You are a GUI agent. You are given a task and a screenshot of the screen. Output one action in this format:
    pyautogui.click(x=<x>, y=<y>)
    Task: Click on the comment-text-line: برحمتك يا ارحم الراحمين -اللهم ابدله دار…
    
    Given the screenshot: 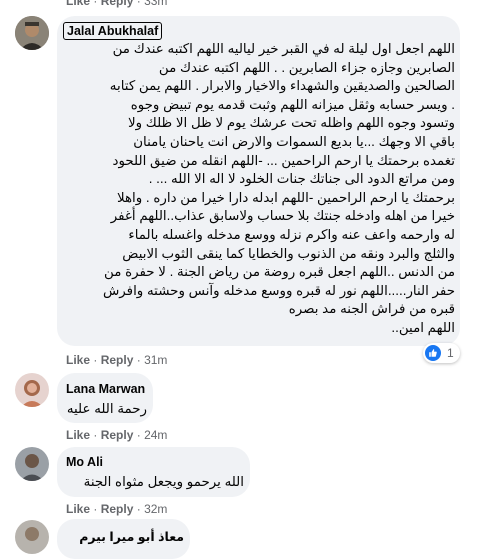 What is the action you would take?
    pyautogui.click(x=285, y=197)
    